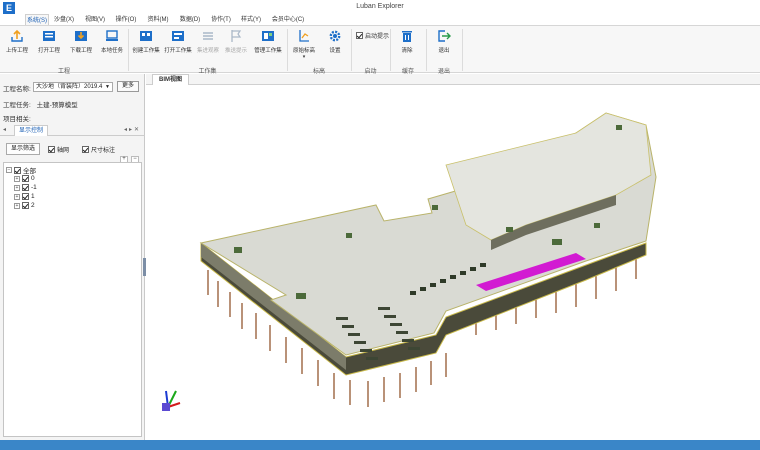  I want to click on tree-node-label: 全部, so click(29, 171).